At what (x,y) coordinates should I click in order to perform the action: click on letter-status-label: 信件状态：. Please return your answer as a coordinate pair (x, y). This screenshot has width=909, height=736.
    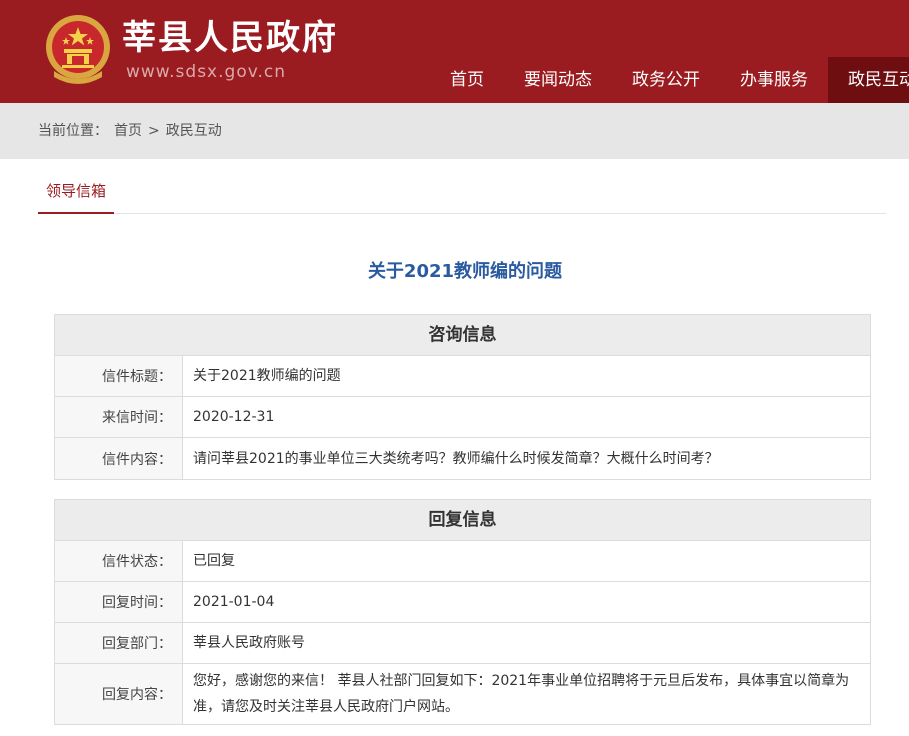
    Looking at the image, I should click on (119, 561).